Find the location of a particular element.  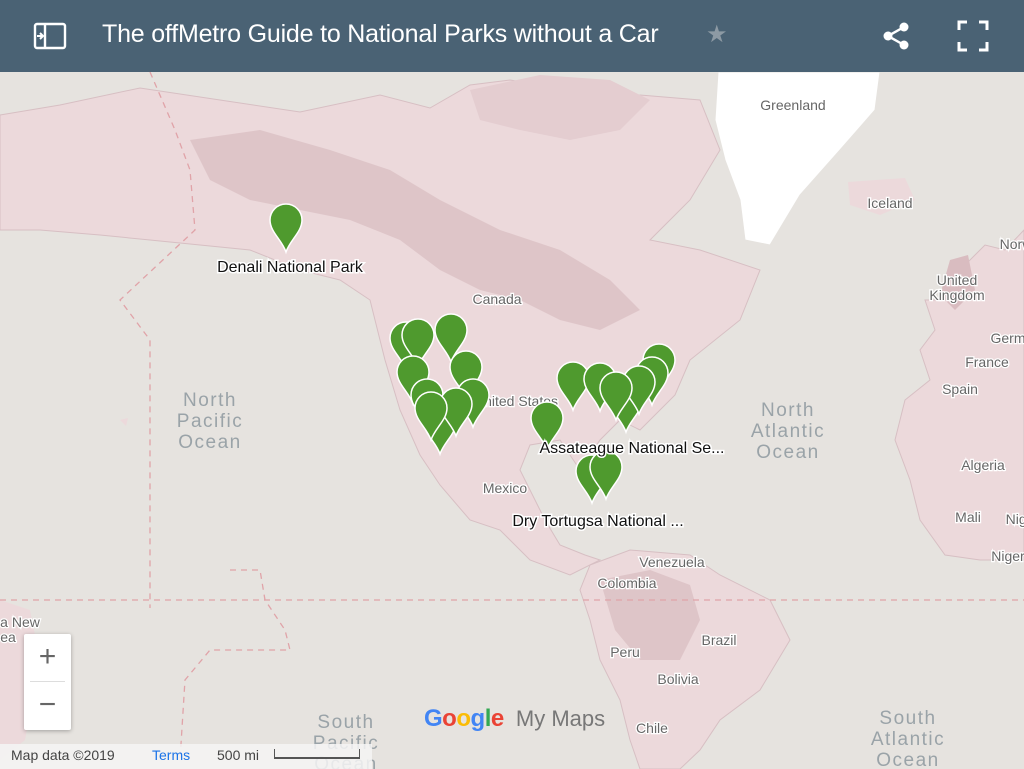

region-label-newzealand2: ea is located at coordinates (8, 637).